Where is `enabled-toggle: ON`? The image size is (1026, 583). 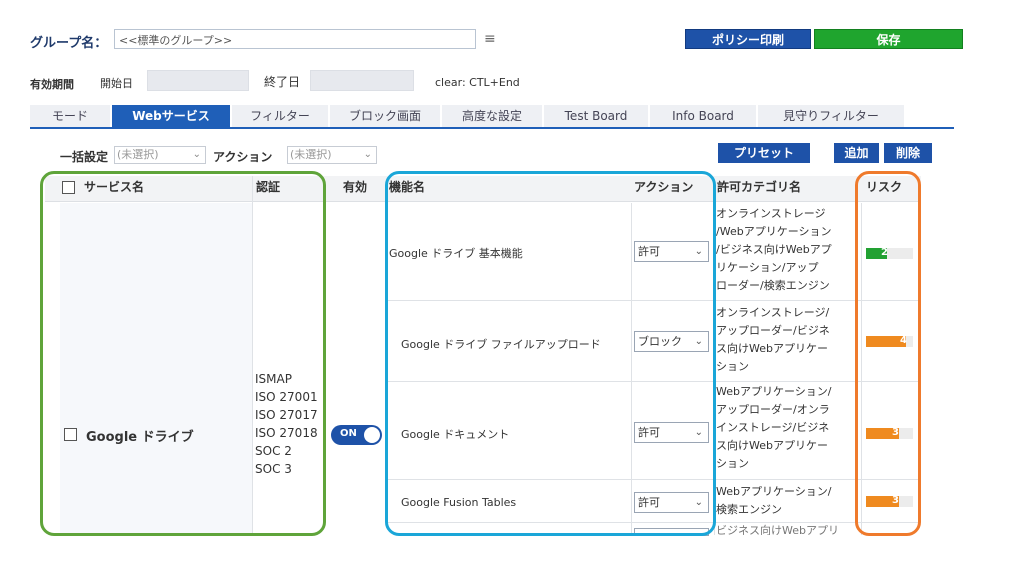 enabled-toggle: ON is located at coordinates (356, 435).